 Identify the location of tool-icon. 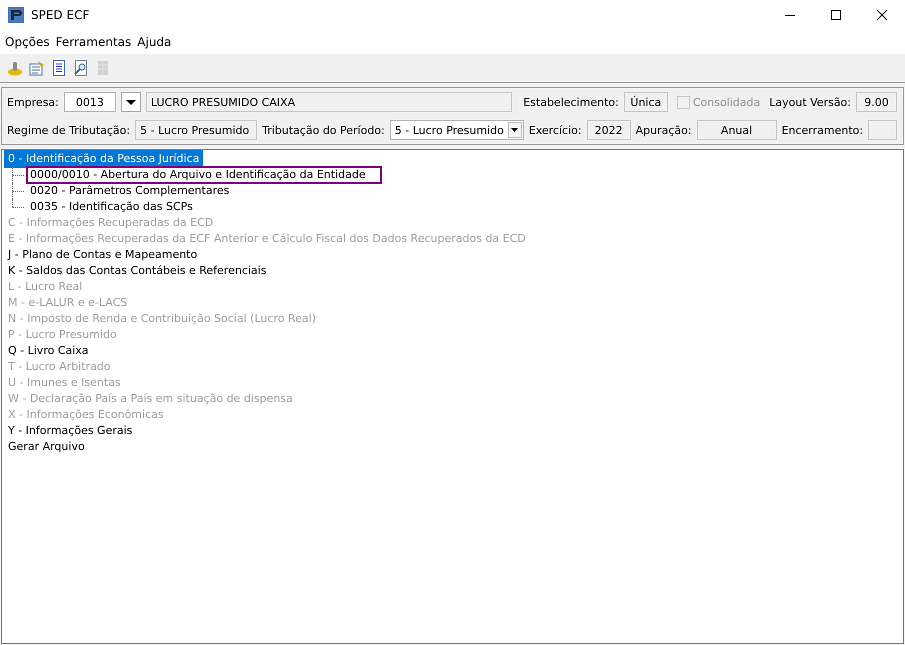
(15, 68).